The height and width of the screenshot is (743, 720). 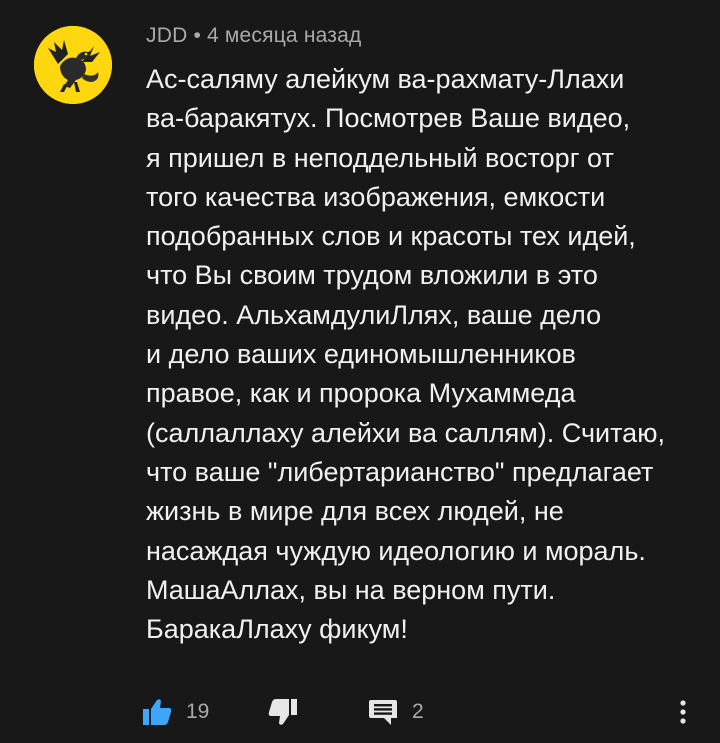 I want to click on dragon-avatar-icon, so click(x=73, y=65).